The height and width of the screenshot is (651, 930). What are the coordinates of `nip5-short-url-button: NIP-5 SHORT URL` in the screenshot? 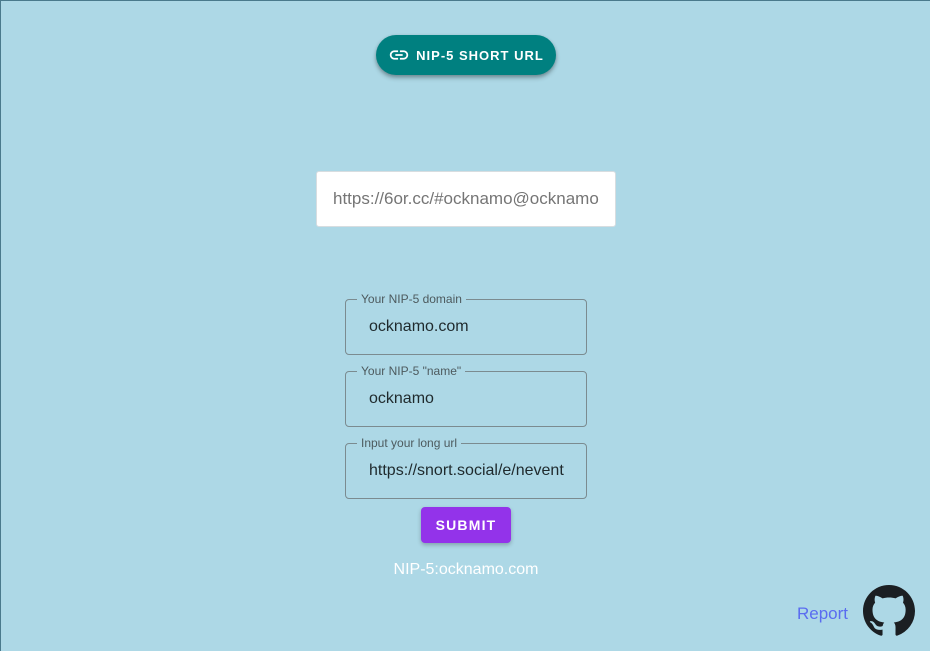 It's located at (466, 55).